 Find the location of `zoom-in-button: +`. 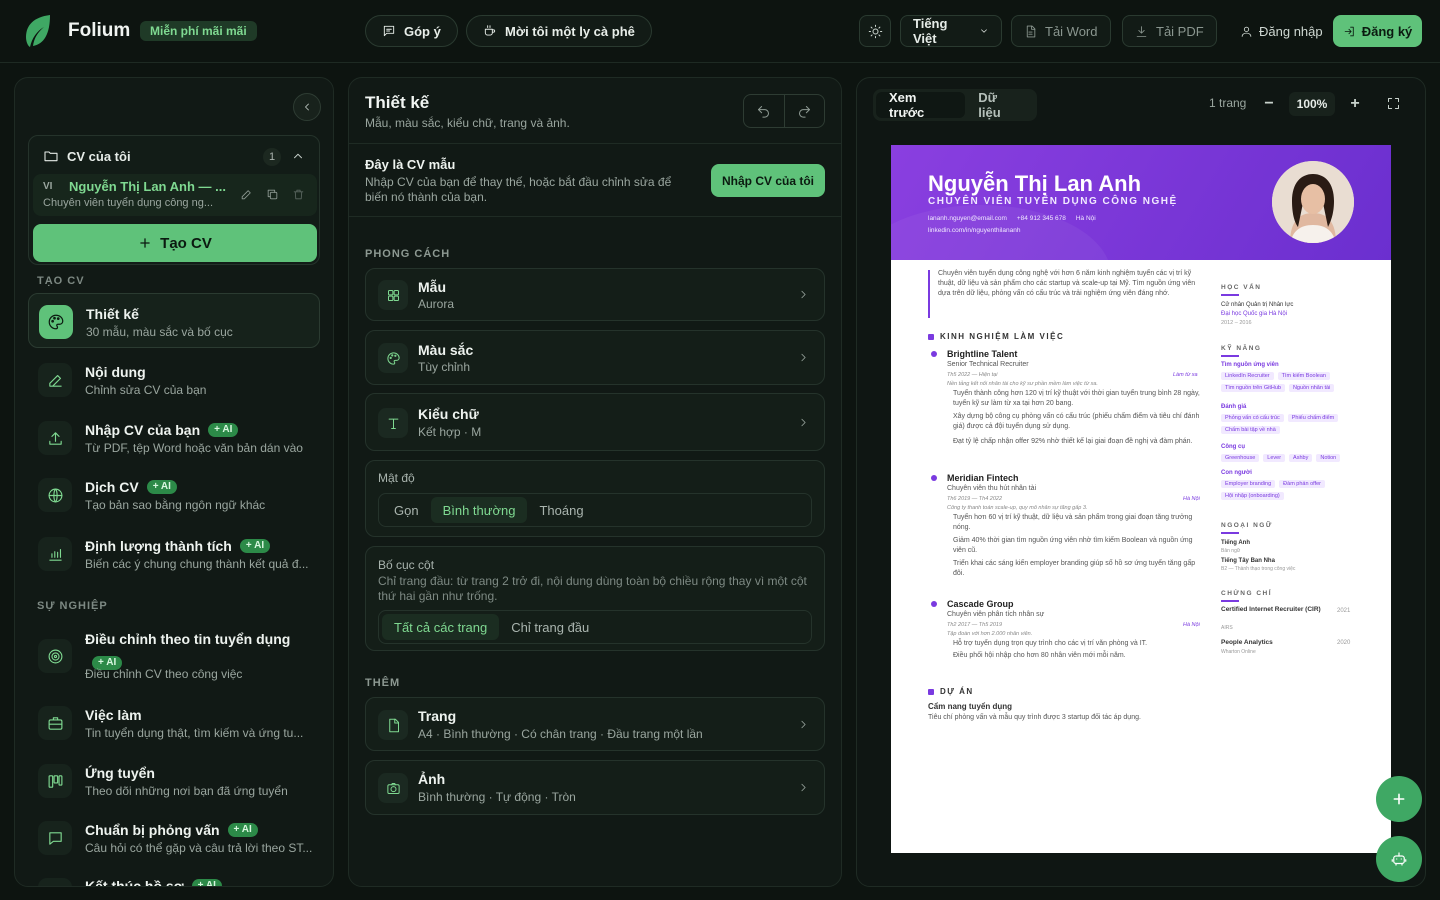

zoom-in-button: + is located at coordinates (1355, 104).